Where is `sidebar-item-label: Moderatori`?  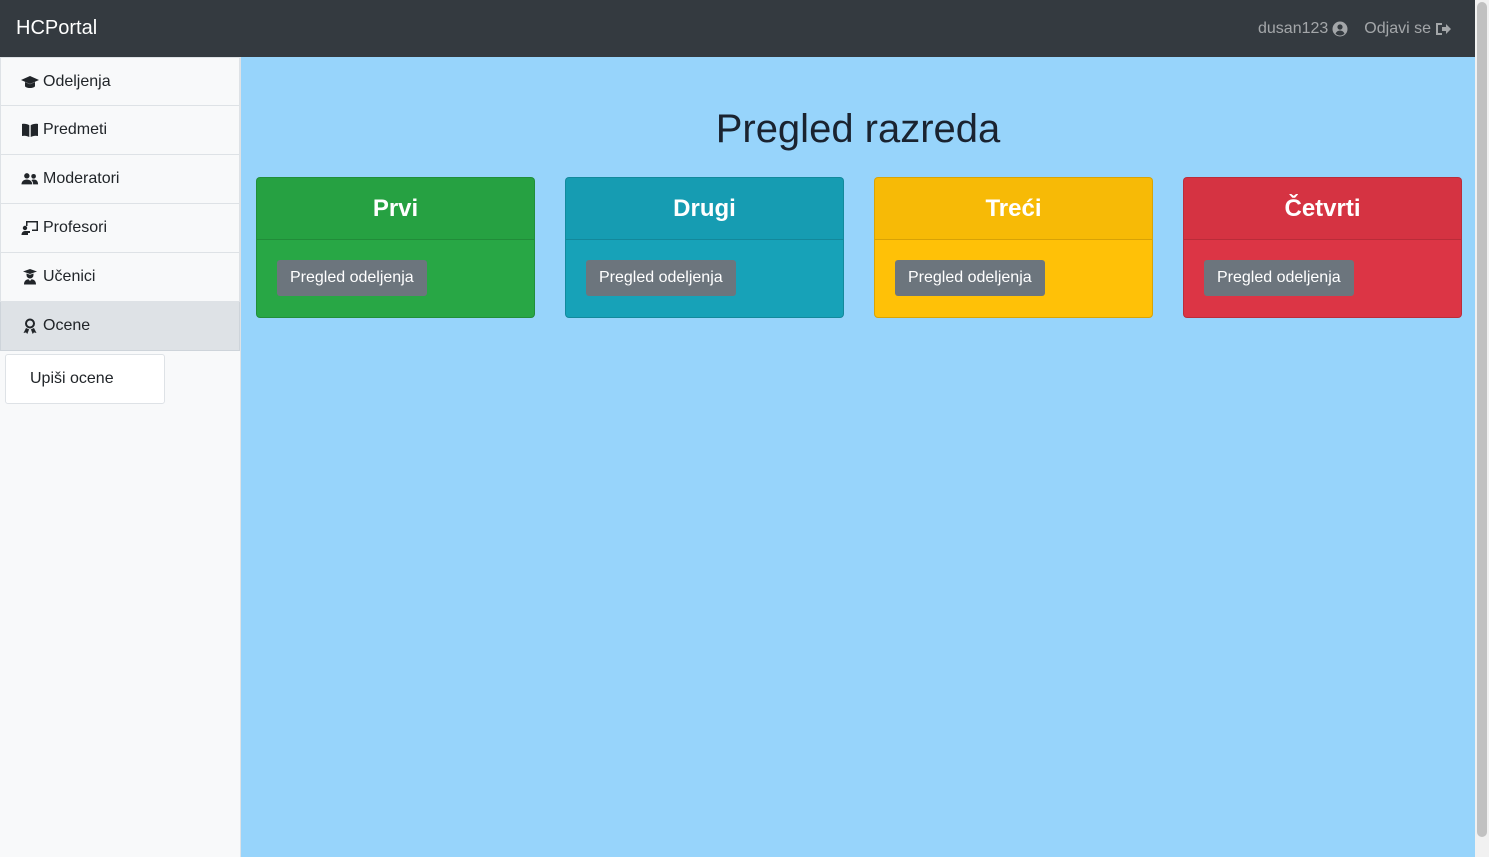 sidebar-item-label: Moderatori is located at coordinates (81, 178).